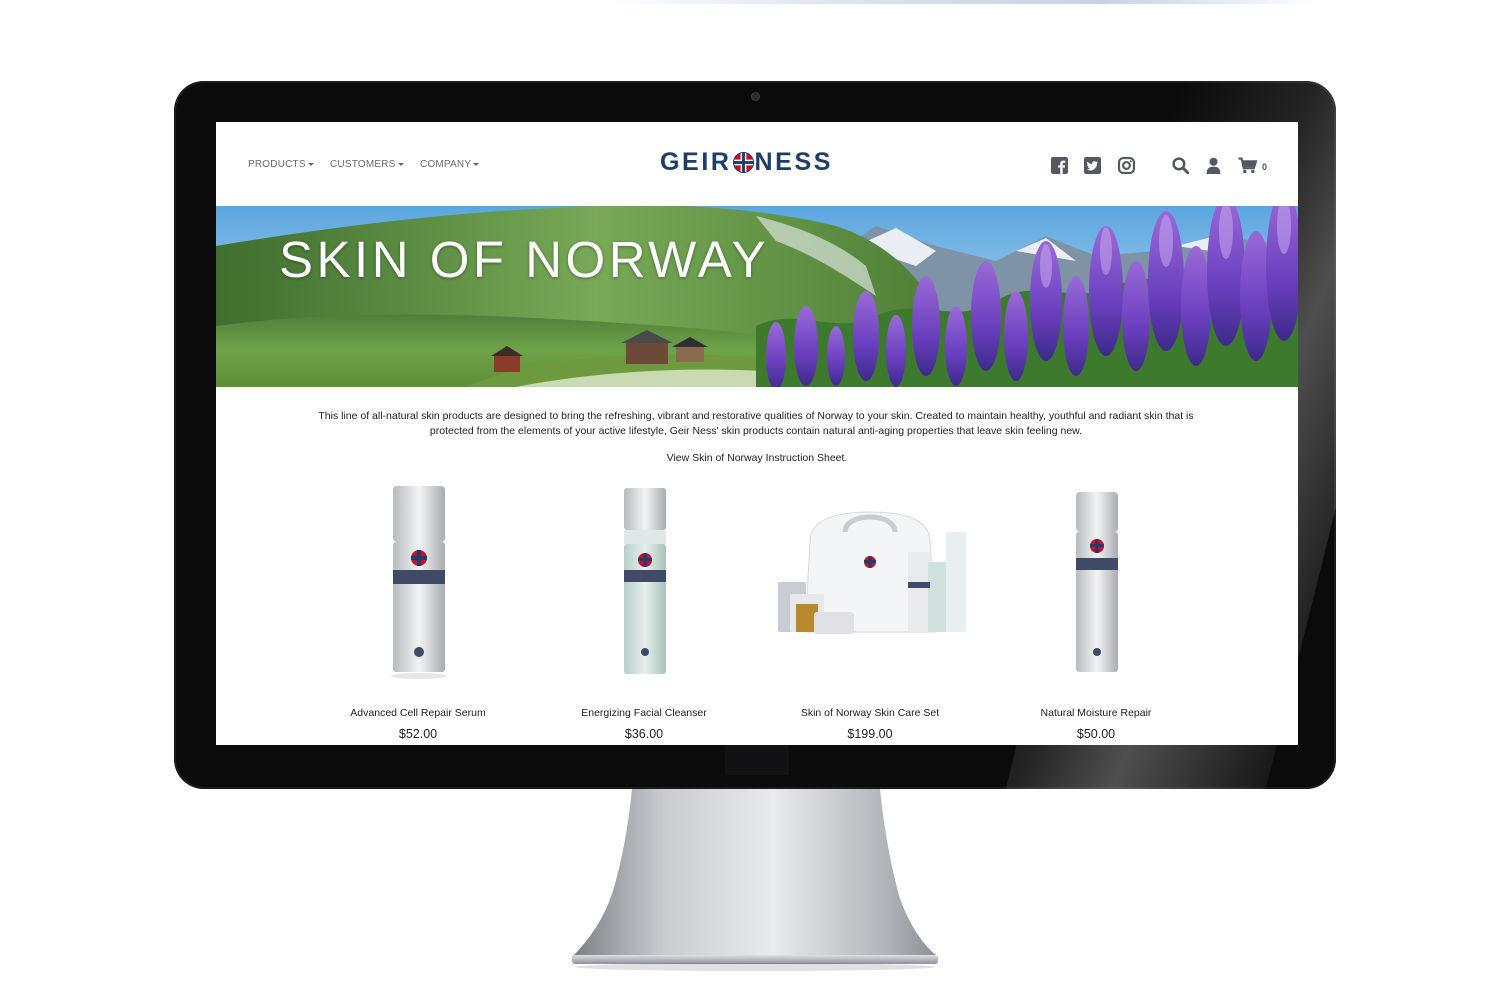 The height and width of the screenshot is (1000, 1500). What do you see at coordinates (419, 582) in the screenshot?
I see `serum-bottle-image` at bounding box center [419, 582].